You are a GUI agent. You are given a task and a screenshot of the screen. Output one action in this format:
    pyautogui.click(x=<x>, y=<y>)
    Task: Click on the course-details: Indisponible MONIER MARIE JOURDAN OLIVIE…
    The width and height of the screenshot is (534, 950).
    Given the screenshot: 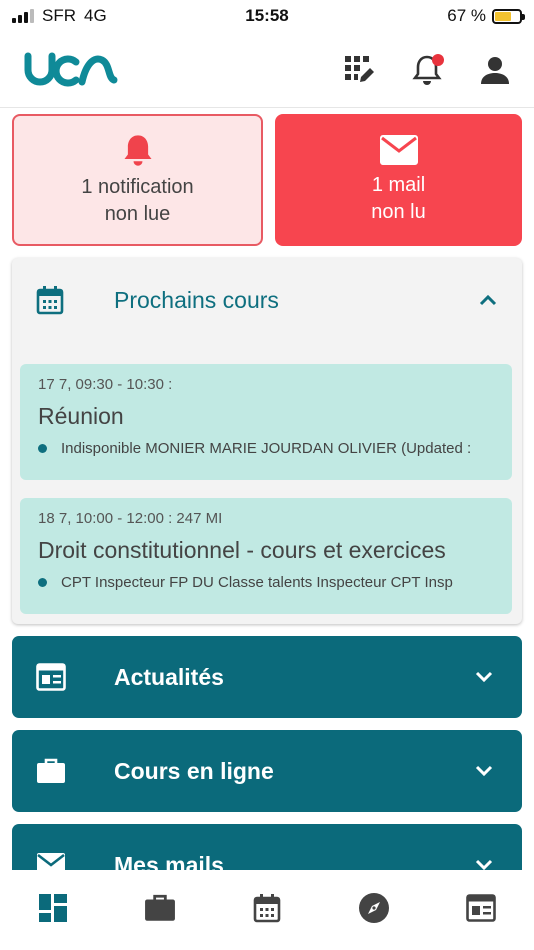 What is the action you would take?
    pyautogui.click(x=266, y=448)
    